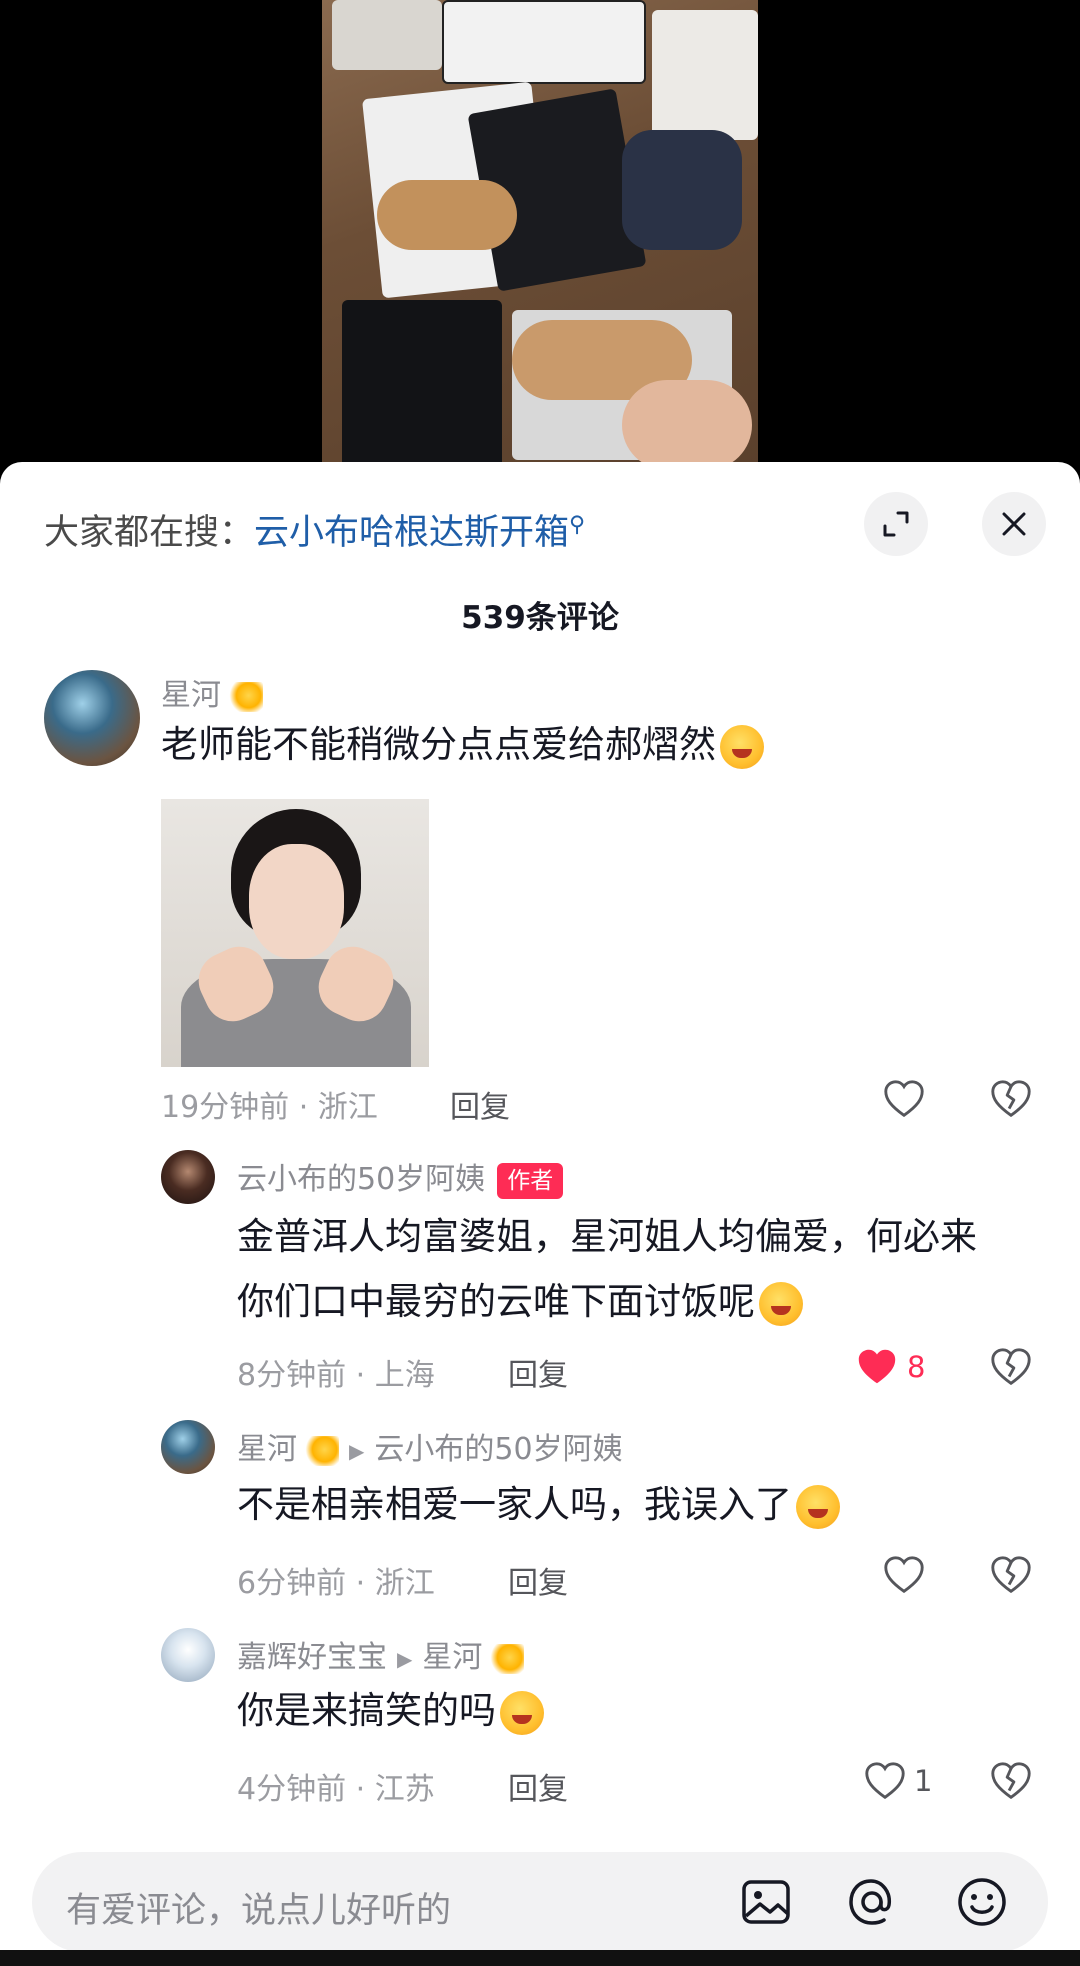 This screenshot has height=1966, width=1080. Describe the element at coordinates (687, 425) in the screenshot. I see `hand` at that location.